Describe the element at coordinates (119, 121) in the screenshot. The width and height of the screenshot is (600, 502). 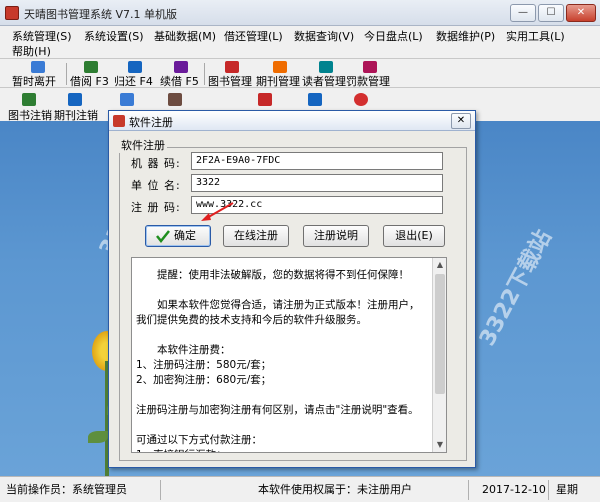
I see `dialog-app-icon` at that location.